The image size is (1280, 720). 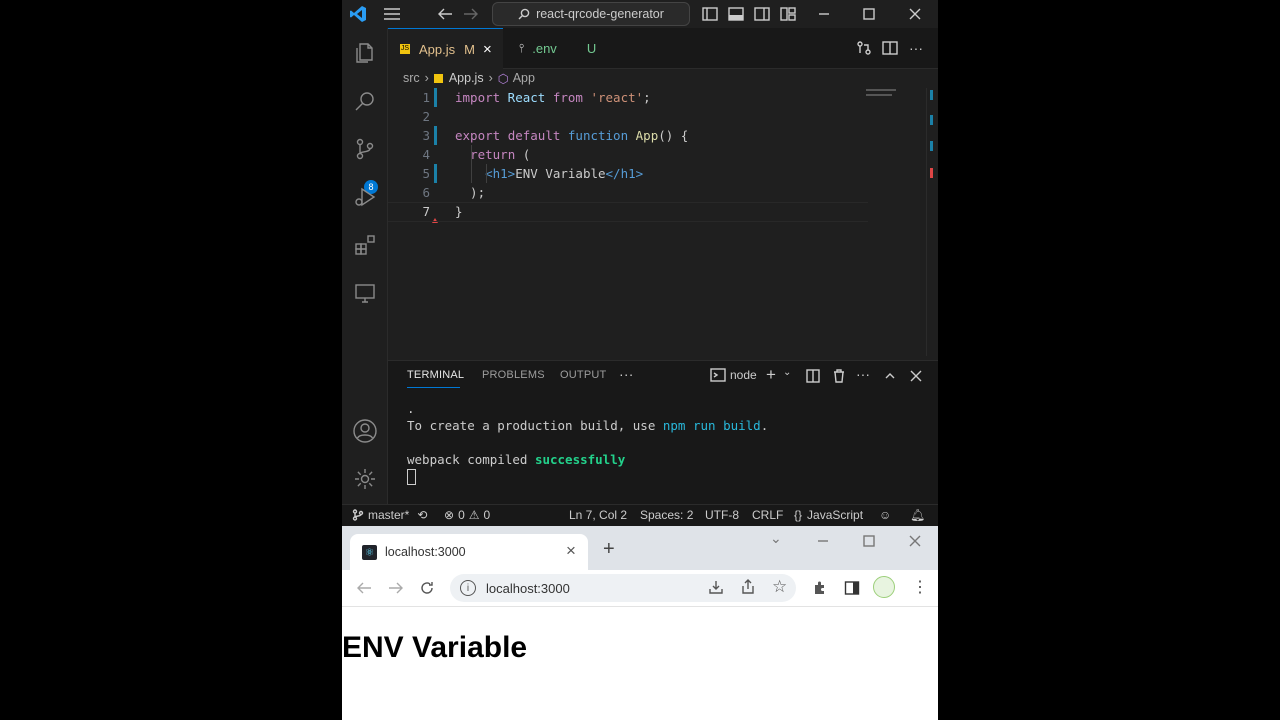 What do you see at coordinates (733, 375) in the screenshot?
I see `terminal-selector: node` at bounding box center [733, 375].